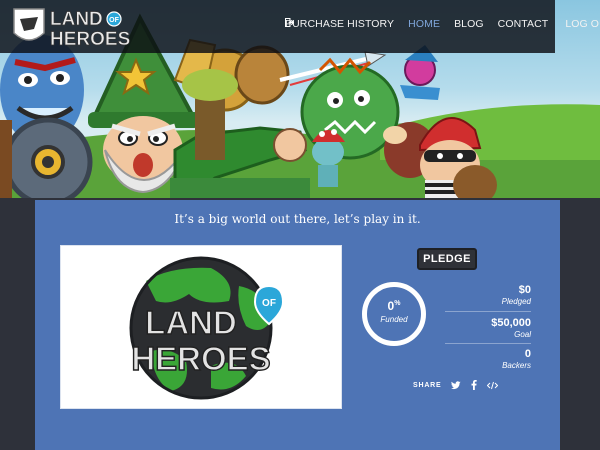 The height and width of the screenshot is (450, 600). Describe the element at coordinates (200, 358) in the screenshot. I see `video-logo-line2: HEROES` at that location.